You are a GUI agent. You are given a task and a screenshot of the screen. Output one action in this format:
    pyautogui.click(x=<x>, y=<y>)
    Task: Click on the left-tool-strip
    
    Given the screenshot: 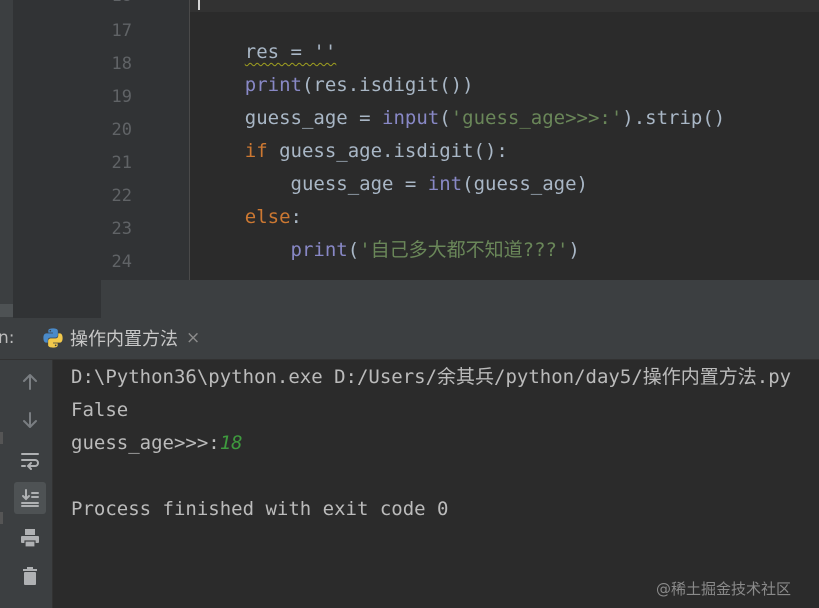 What is the action you would take?
    pyautogui.click(x=6, y=159)
    